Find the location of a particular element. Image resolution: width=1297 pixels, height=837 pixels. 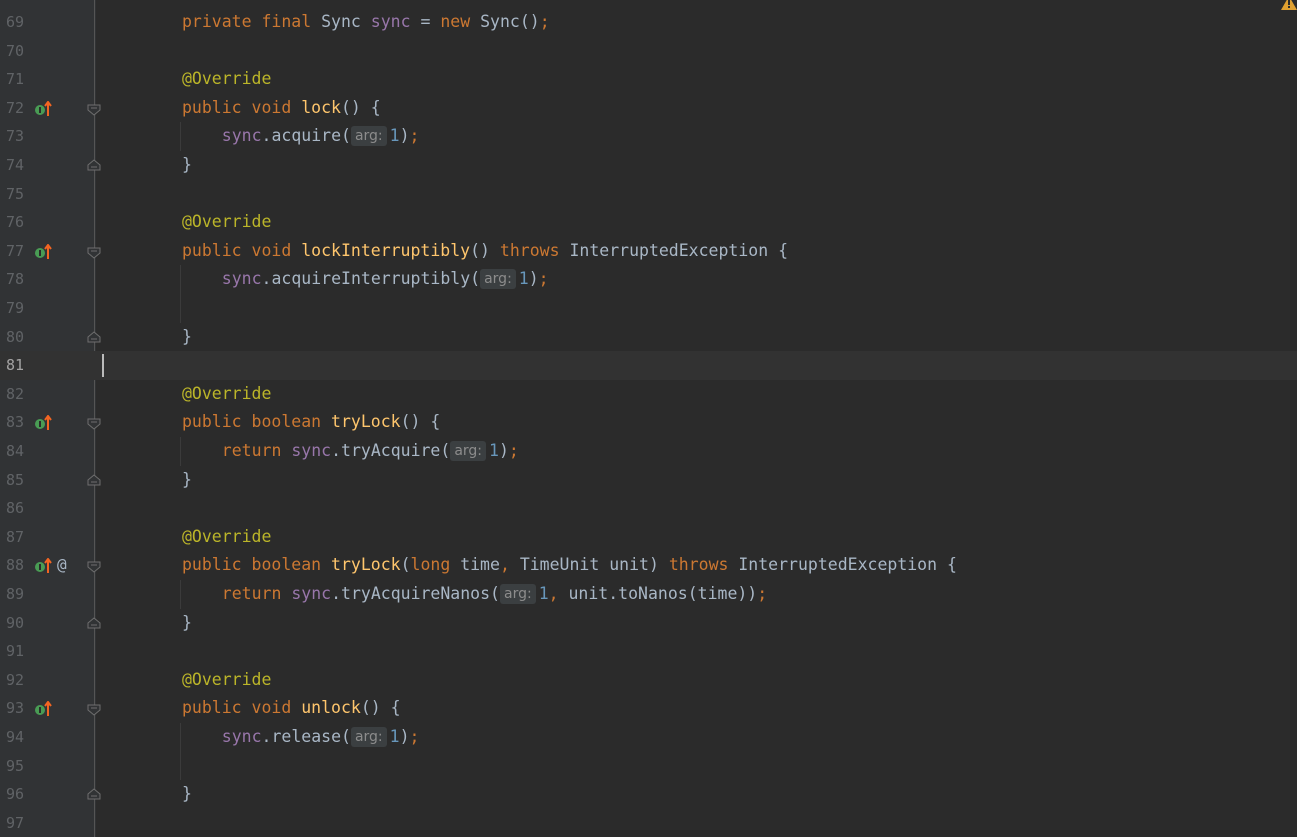

code-token: long is located at coordinates (435, 565).